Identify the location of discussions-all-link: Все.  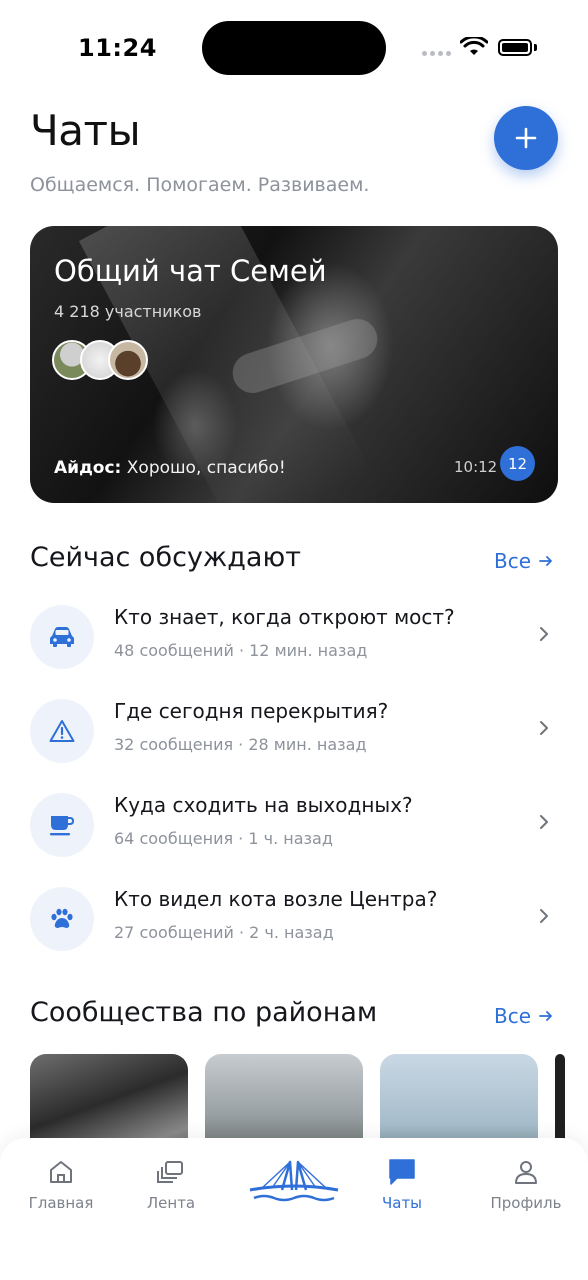
(523, 561).